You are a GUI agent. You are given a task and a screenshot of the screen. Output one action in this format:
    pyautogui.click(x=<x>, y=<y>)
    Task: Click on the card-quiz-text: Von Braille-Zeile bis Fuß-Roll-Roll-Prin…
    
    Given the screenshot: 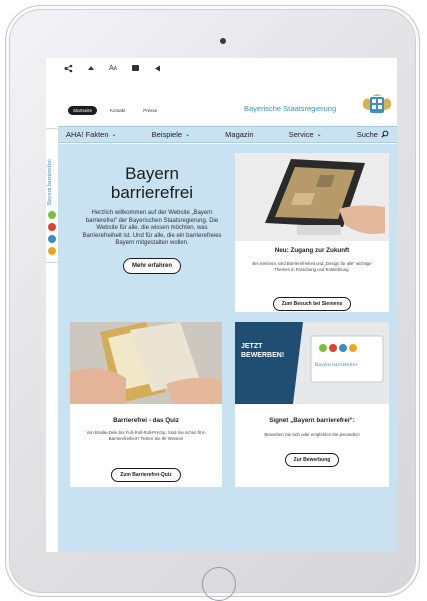 What is the action you would take?
    pyautogui.click(x=146, y=435)
    